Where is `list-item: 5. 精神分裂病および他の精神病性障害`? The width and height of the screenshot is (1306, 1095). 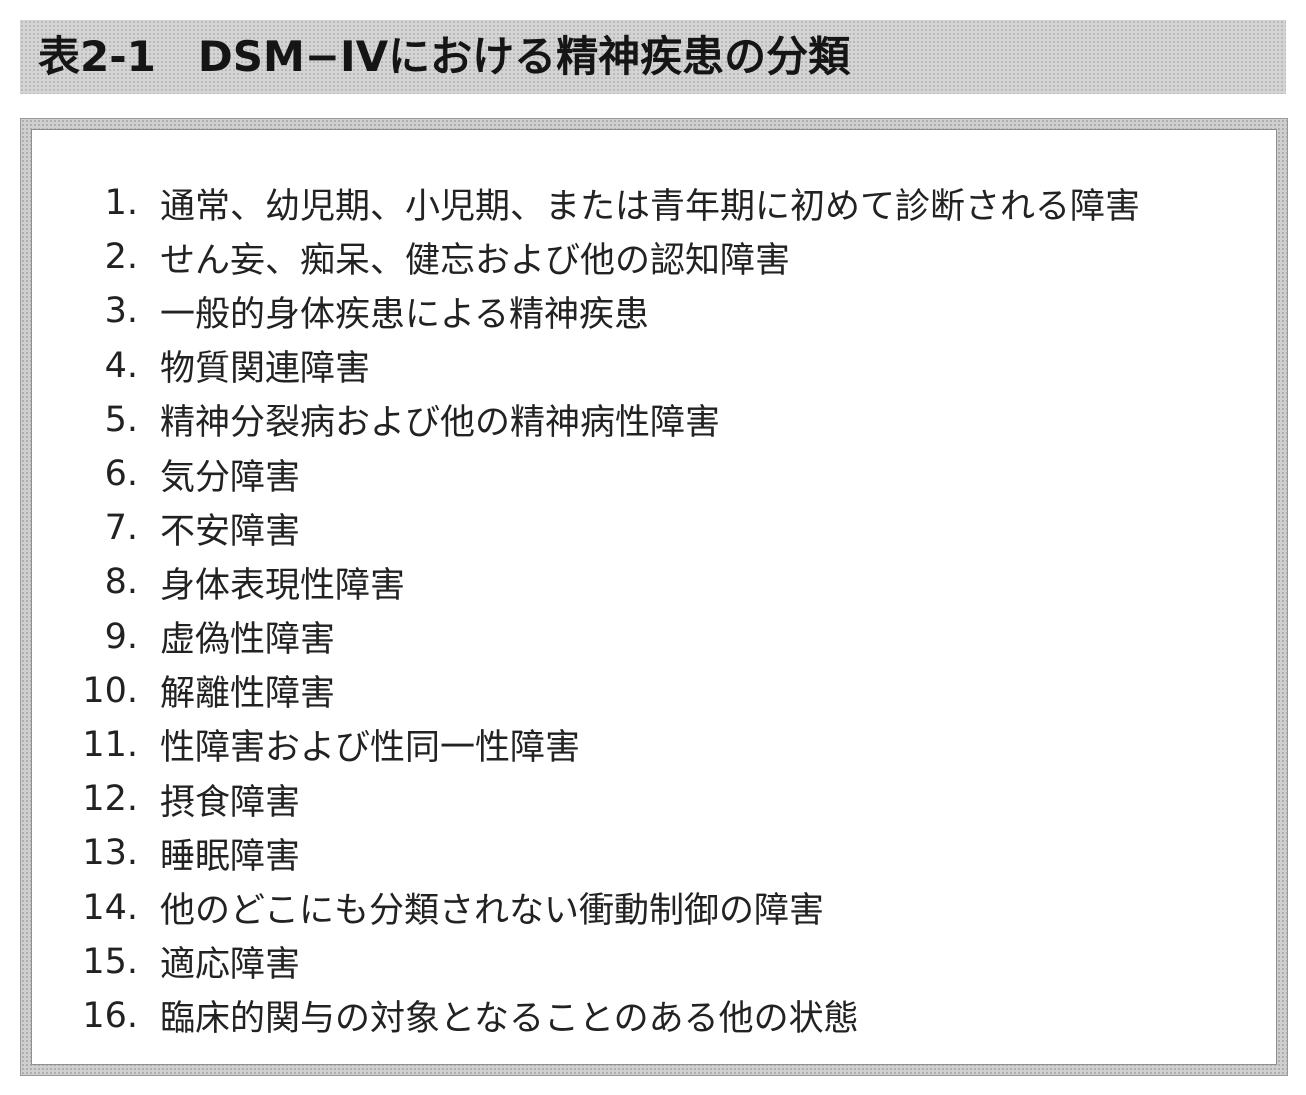 list-item: 5. 精神分裂病および他の精神病性障害 is located at coordinates (586, 420).